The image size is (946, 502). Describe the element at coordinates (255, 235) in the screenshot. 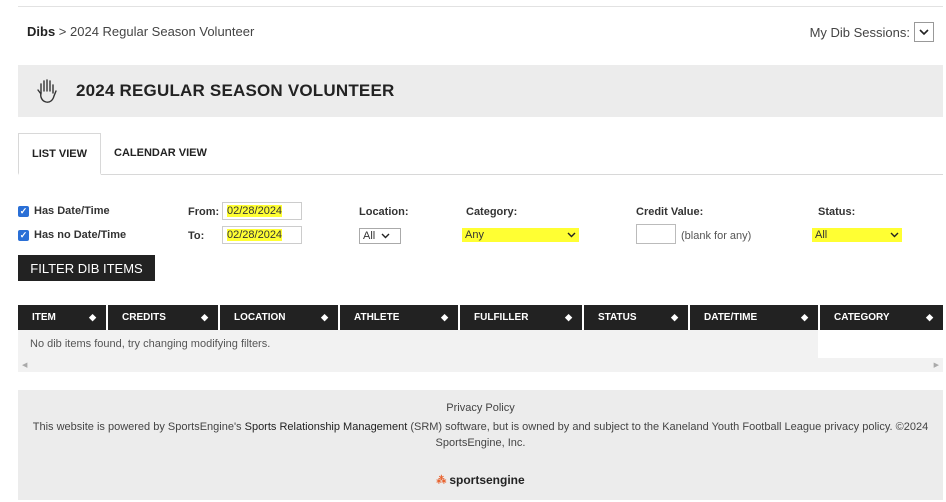

I see `to-date-value: 02/28/2024` at that location.